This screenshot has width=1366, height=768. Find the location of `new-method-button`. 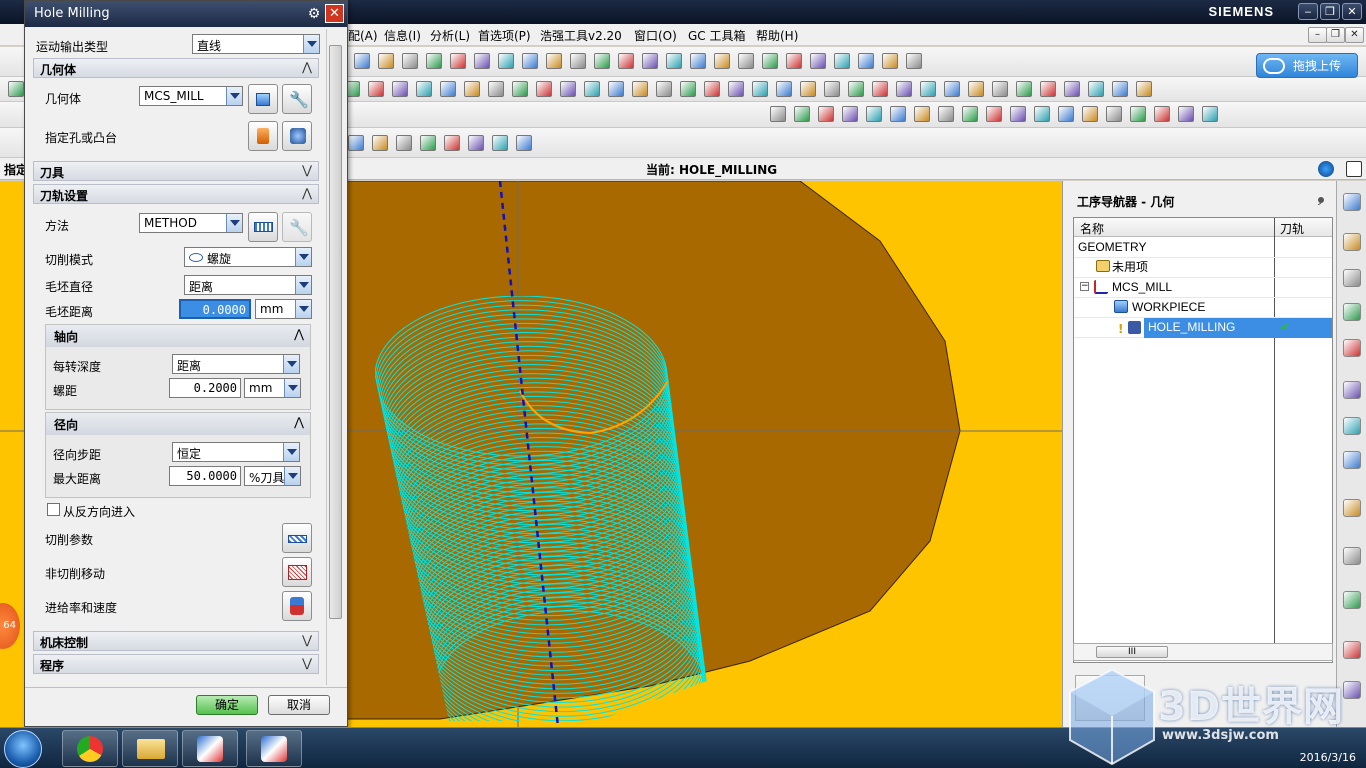

new-method-button is located at coordinates (263, 227).